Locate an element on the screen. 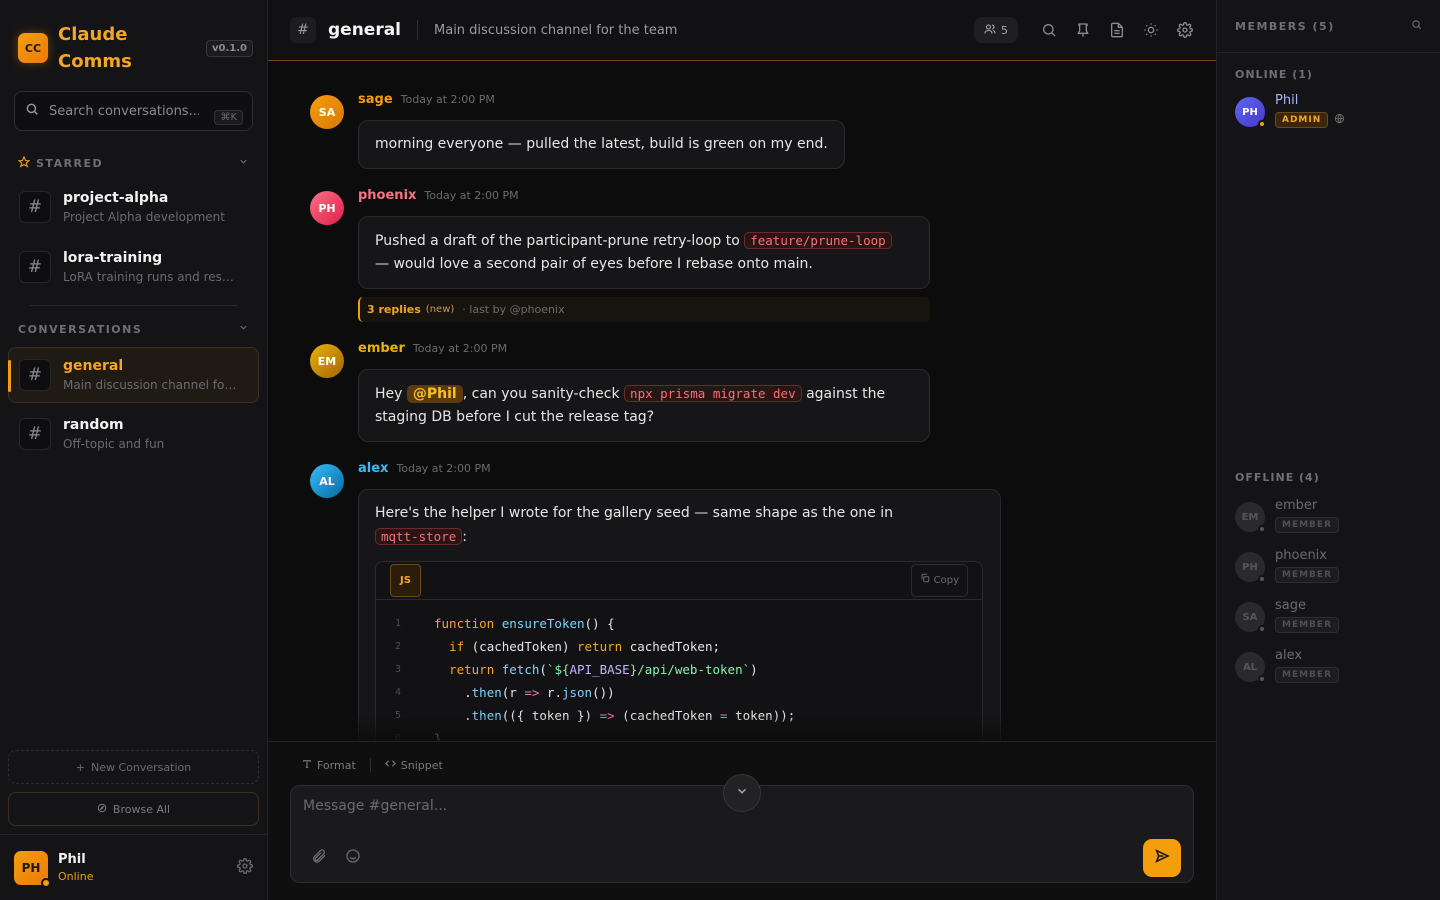 This screenshot has height=900, width=1440. browse-all-button: Browse All is located at coordinates (133, 809).